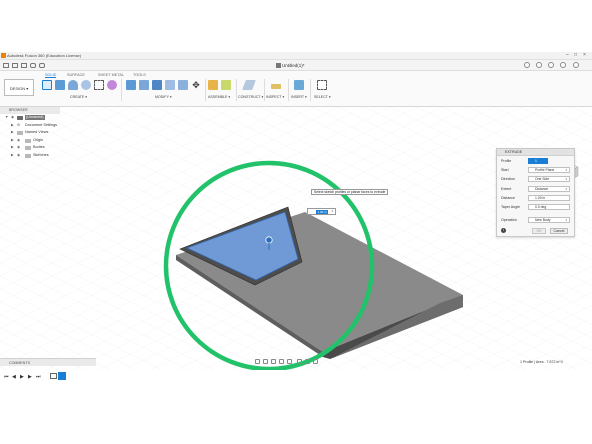 This screenshot has height=444, width=592. I want to click on insert-menu: INSERT ▾, so click(299, 97).